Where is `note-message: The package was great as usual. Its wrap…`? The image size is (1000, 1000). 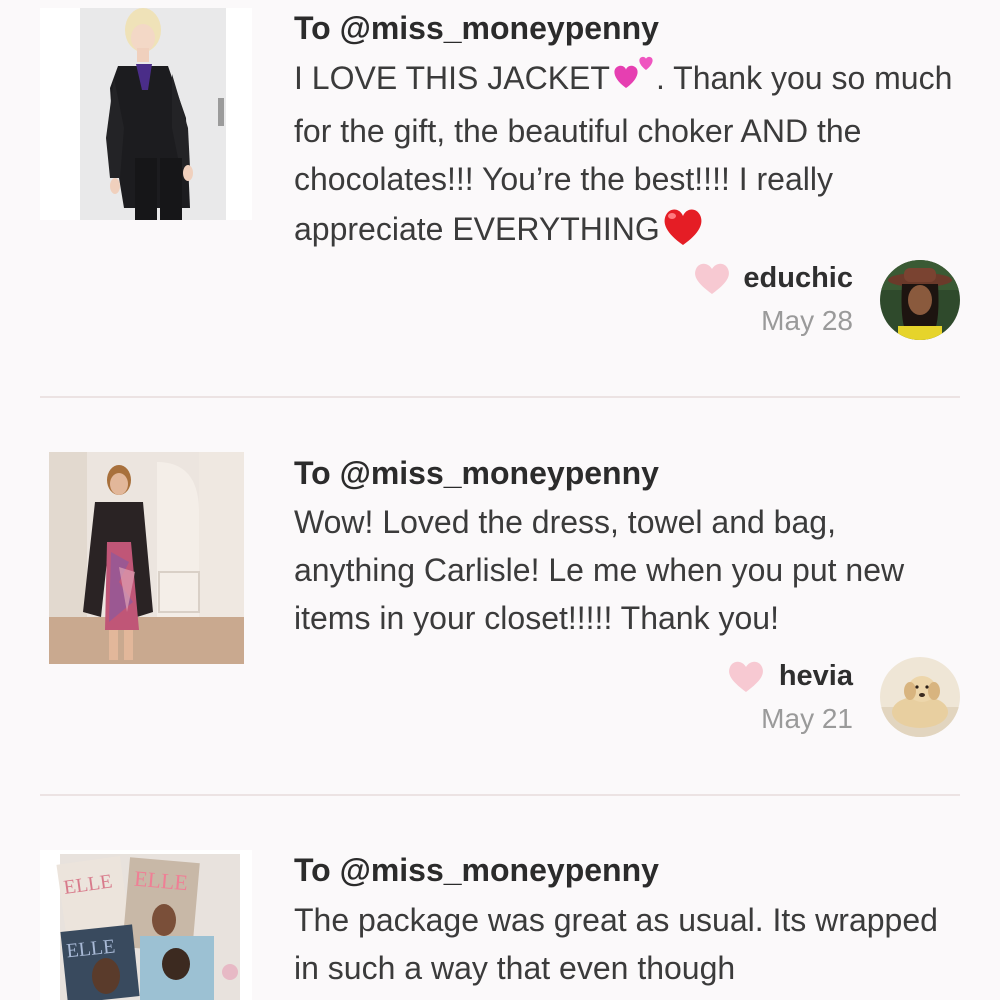 note-message: The package was great as usual. Its wrap… is located at coordinates (616, 944).